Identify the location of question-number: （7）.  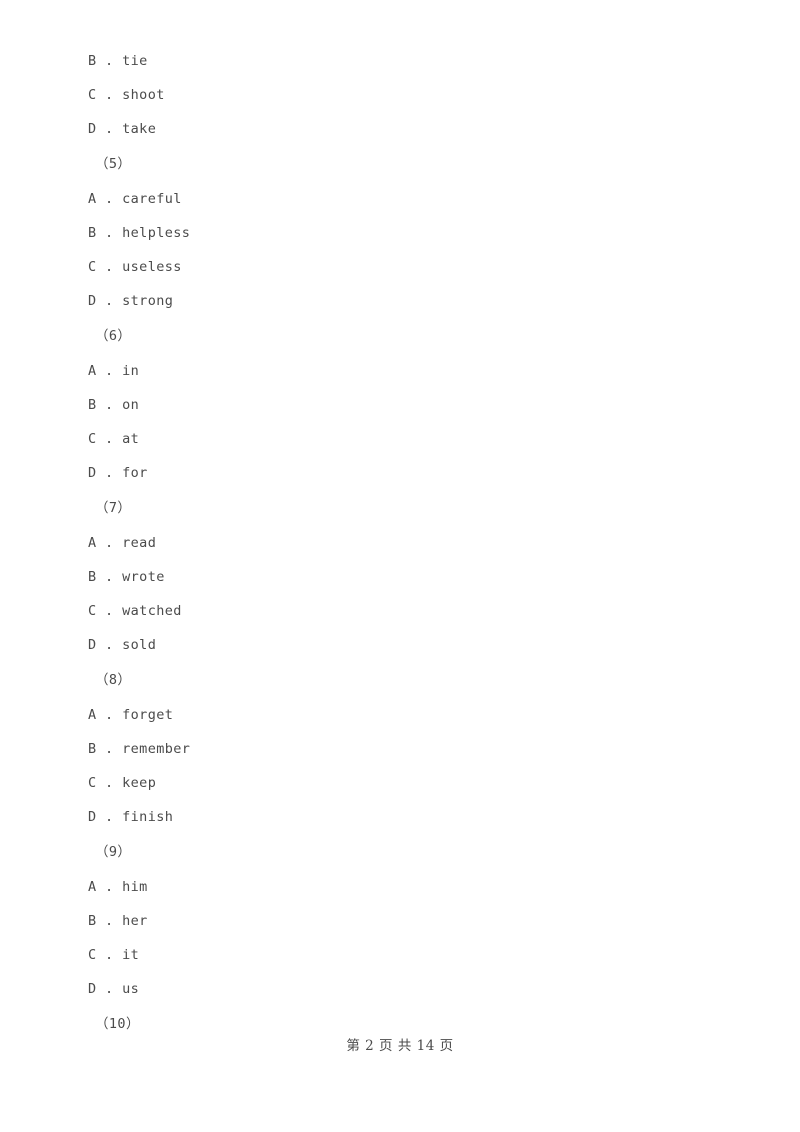
(113, 508).